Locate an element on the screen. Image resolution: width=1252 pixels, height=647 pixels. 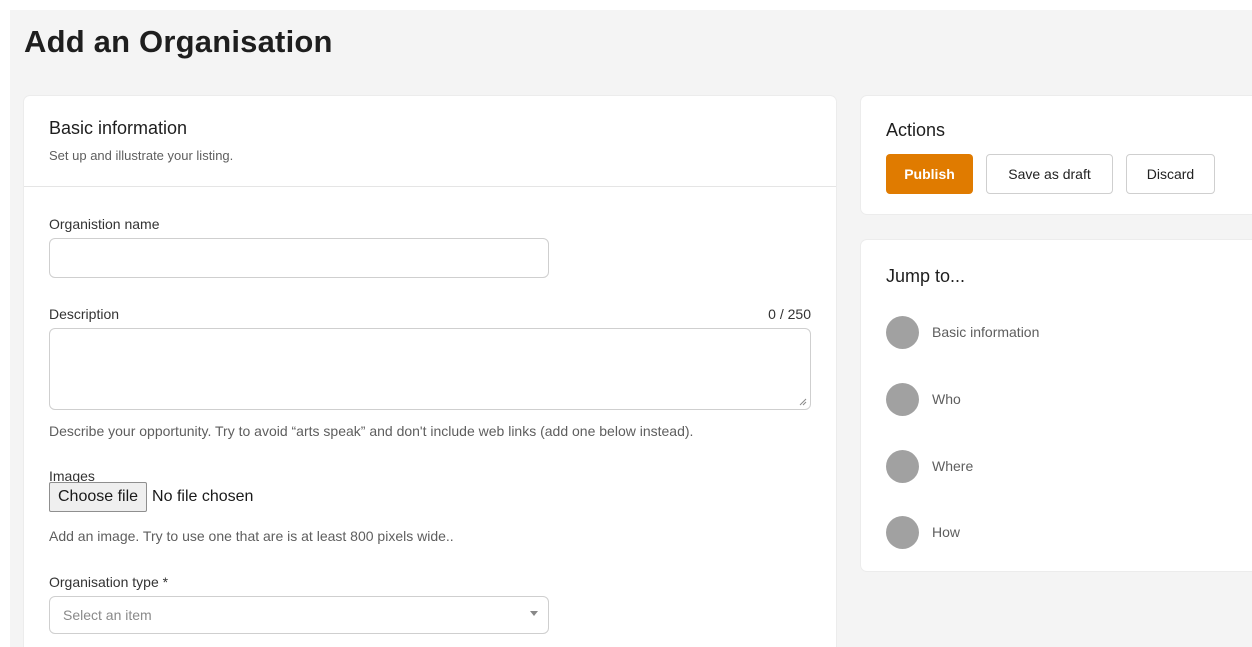
publish-button: Publish is located at coordinates (929, 174).